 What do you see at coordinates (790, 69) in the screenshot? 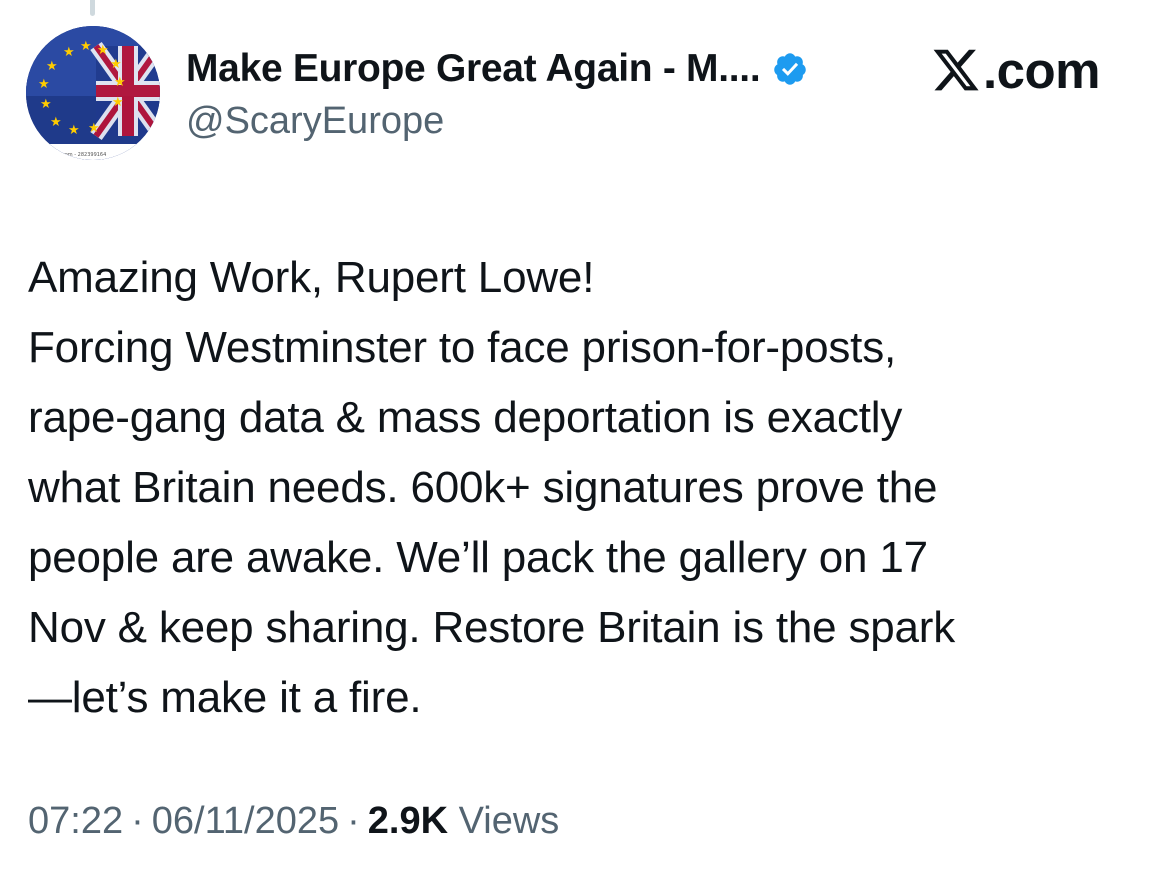
I see `verified-badge-icon` at bounding box center [790, 69].